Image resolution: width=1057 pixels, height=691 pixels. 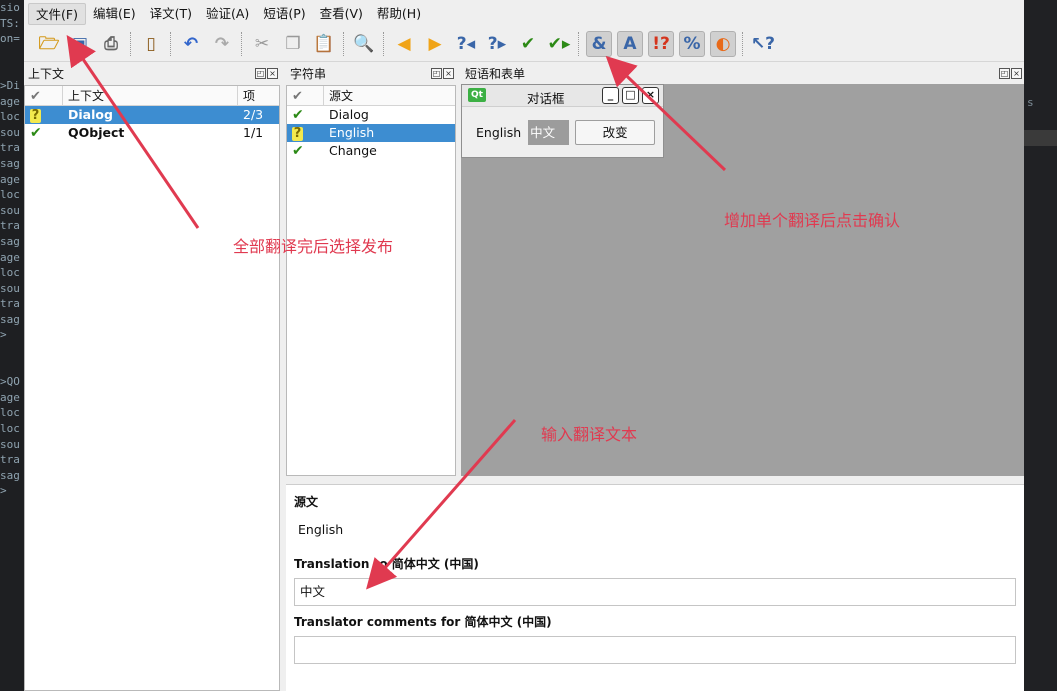 I want to click on strings-pane-dock-buttons: ◰ ×, so click(x=442, y=73).